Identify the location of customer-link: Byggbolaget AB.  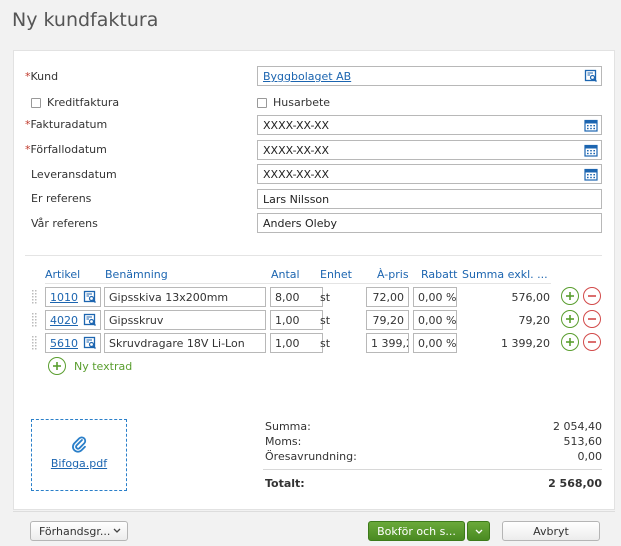
(307, 76).